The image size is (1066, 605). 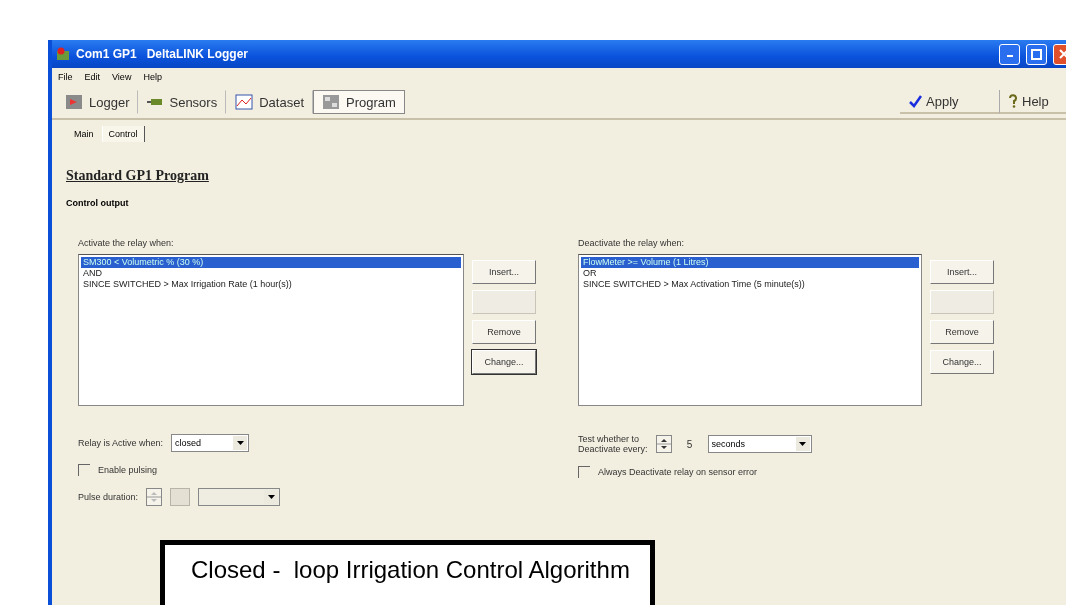 I want to click on menu-item: Edit, so click(x=92, y=77).